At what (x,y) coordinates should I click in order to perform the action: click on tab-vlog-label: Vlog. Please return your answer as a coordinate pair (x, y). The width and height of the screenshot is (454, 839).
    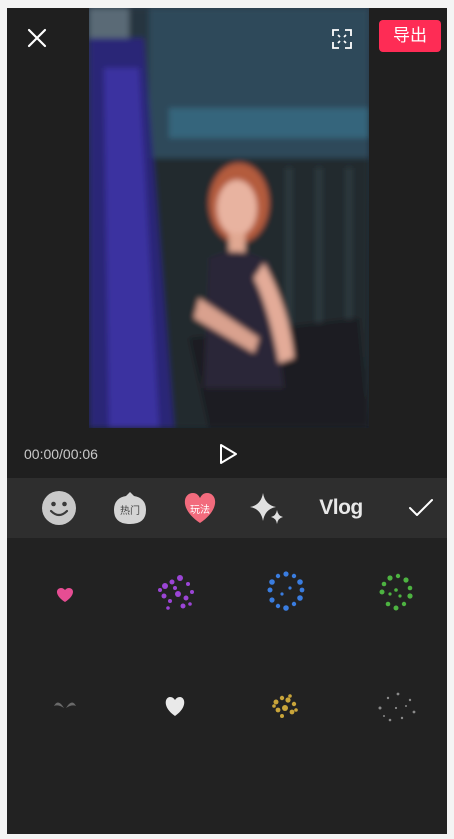
    Looking at the image, I should click on (341, 507).